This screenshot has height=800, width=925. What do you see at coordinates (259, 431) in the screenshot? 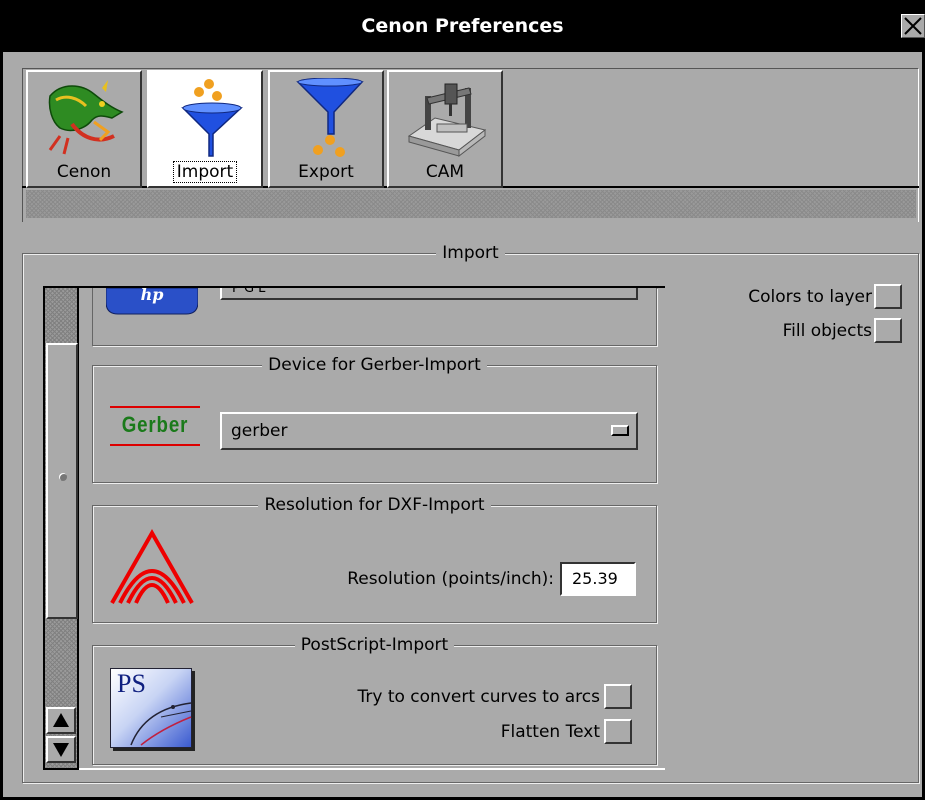
I see `gerber-device-value: gerber` at bounding box center [259, 431].